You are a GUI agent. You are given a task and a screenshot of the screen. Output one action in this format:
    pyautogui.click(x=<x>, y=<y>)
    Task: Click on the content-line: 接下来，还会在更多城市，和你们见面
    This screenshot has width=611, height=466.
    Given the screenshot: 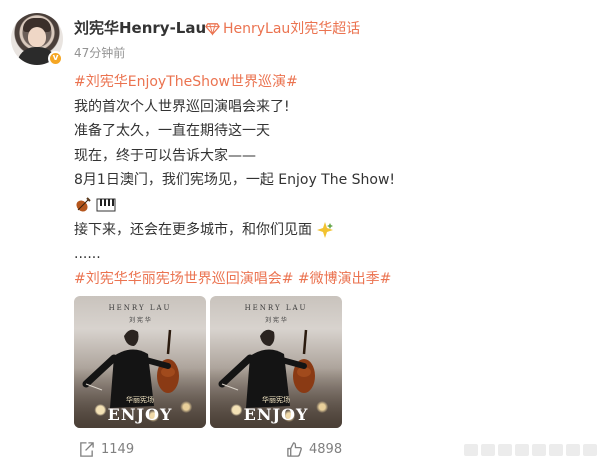 What is the action you would take?
    pyautogui.click(x=334, y=230)
    